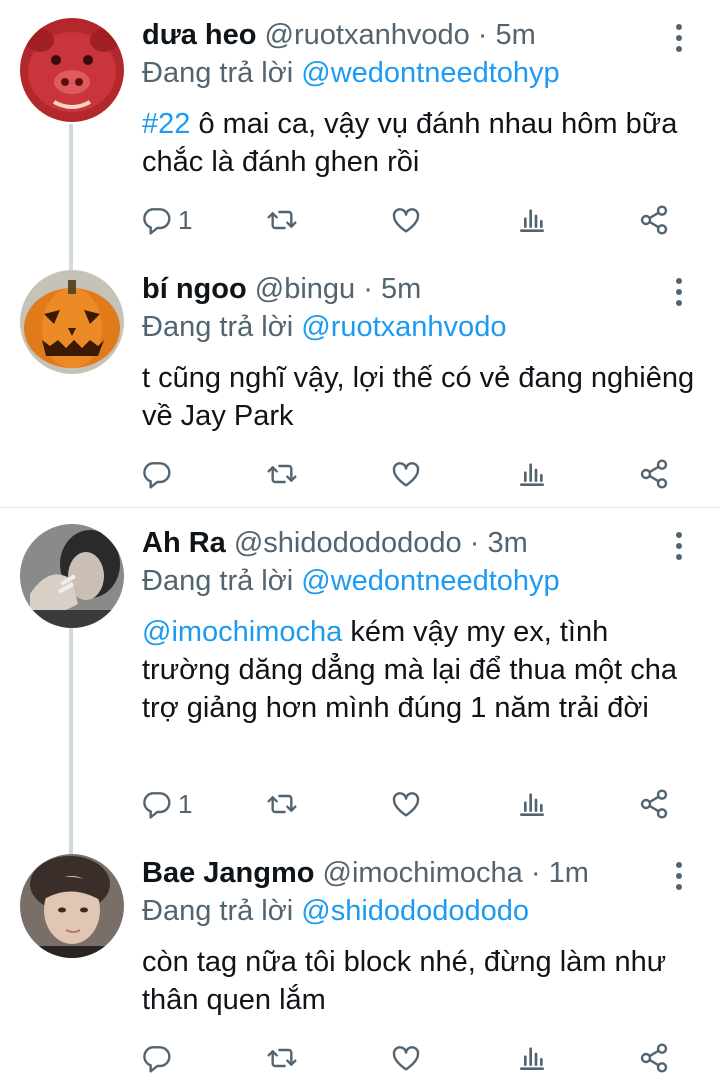 This screenshot has width=720, height=1087. What do you see at coordinates (348, 543) in the screenshot?
I see `user-handle: @shidododododo` at bounding box center [348, 543].